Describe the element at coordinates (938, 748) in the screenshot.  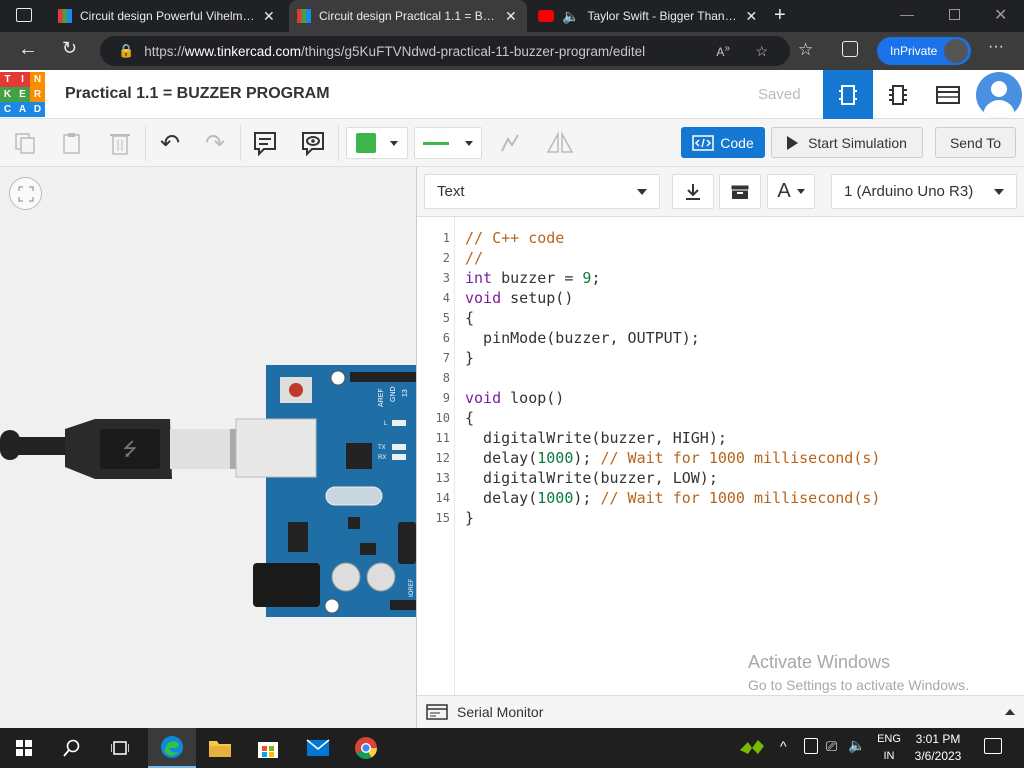
I see `system-clock: 3:01 PM 3/6/2023` at that location.